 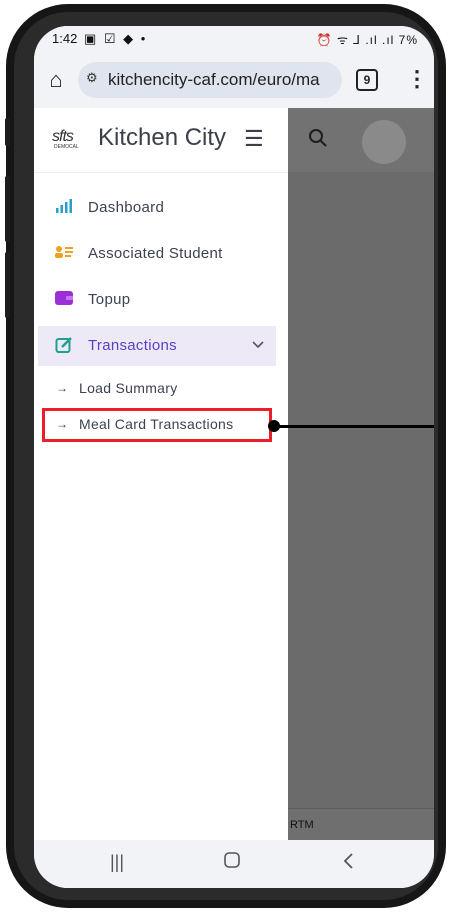 What do you see at coordinates (64, 346) in the screenshot?
I see `edit-icon` at bounding box center [64, 346].